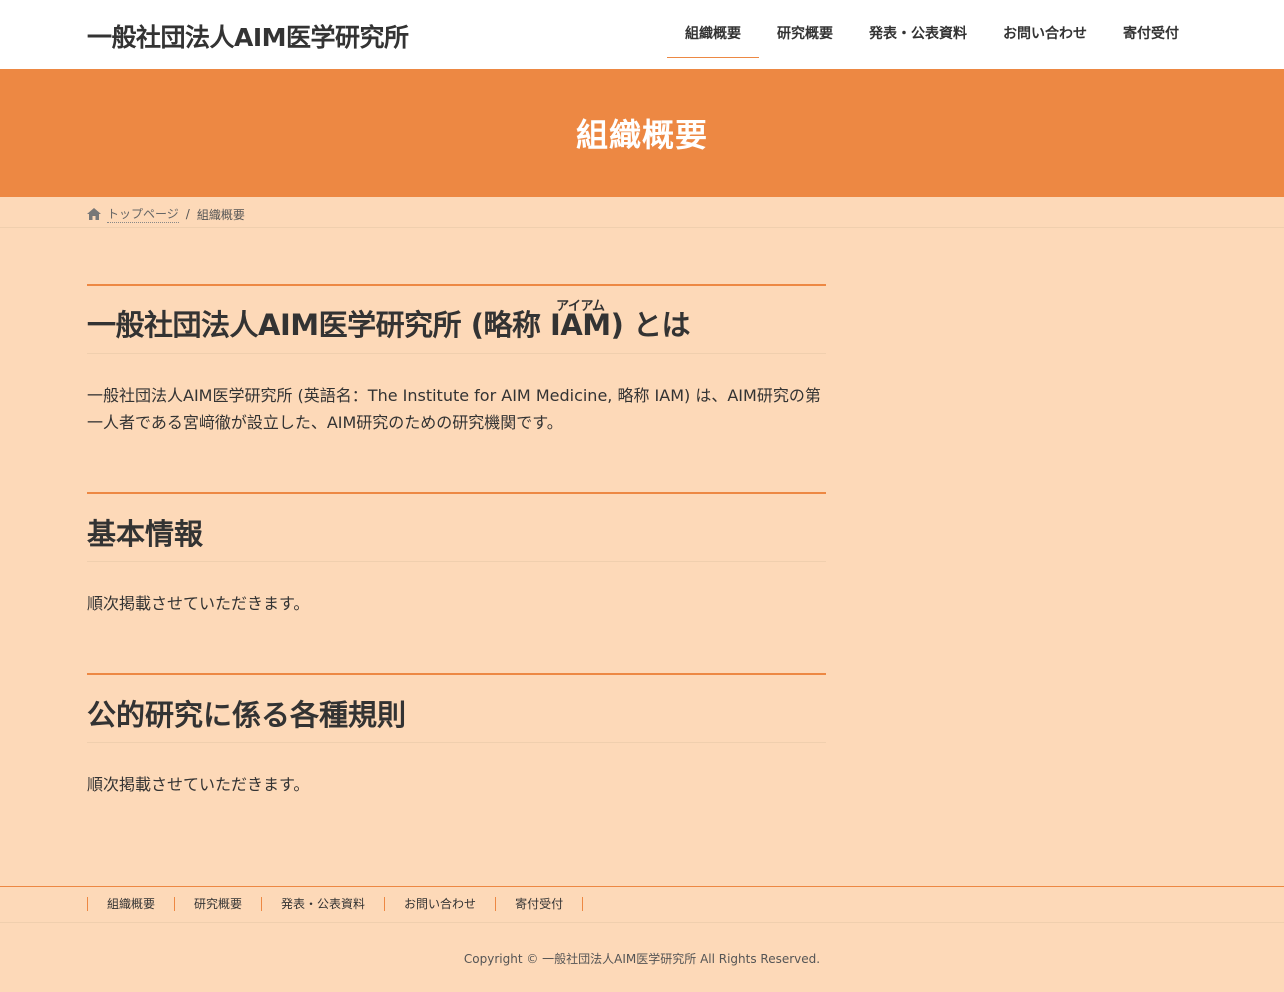  I want to click on footer-nav-research: 研究概要, so click(219, 904).